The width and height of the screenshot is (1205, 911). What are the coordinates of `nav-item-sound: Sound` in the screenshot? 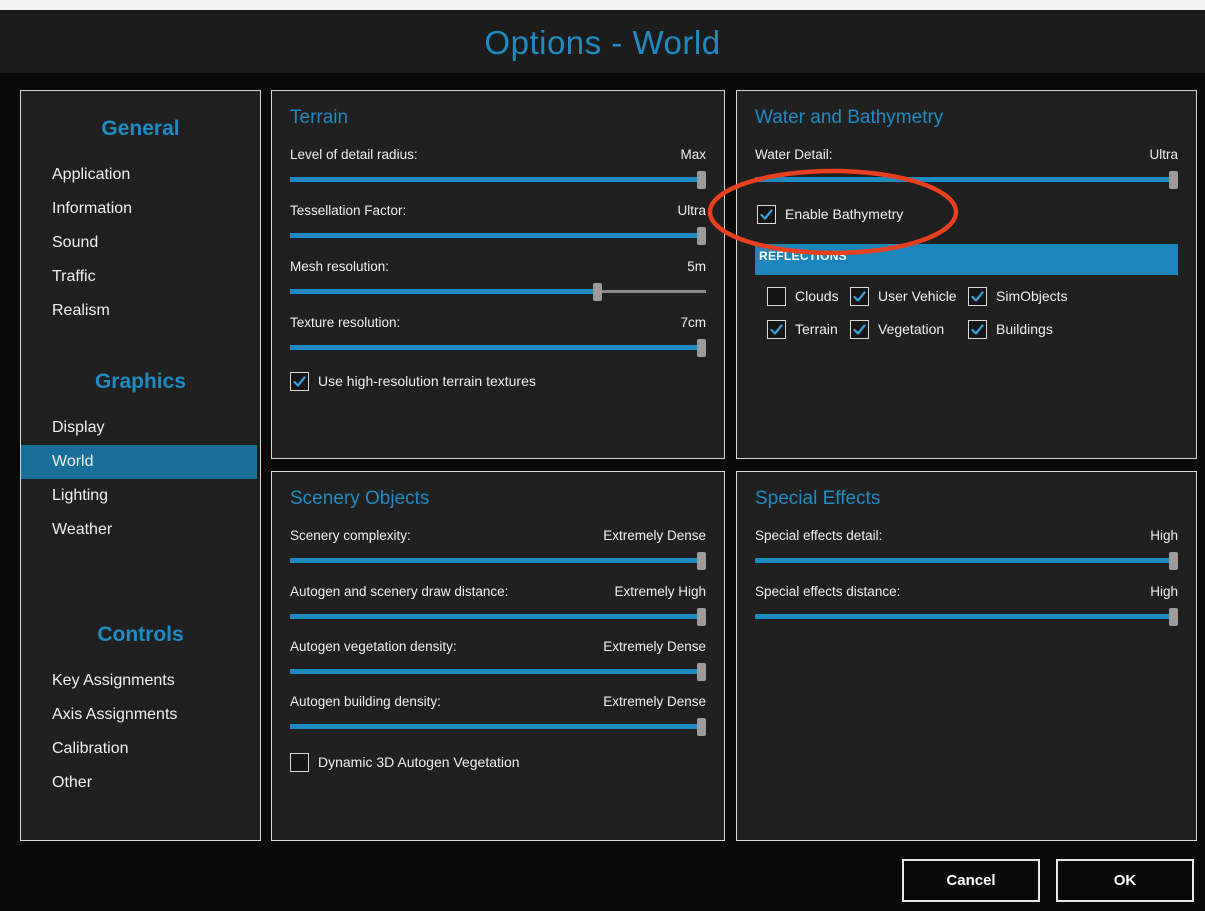 It's located at (139, 243).